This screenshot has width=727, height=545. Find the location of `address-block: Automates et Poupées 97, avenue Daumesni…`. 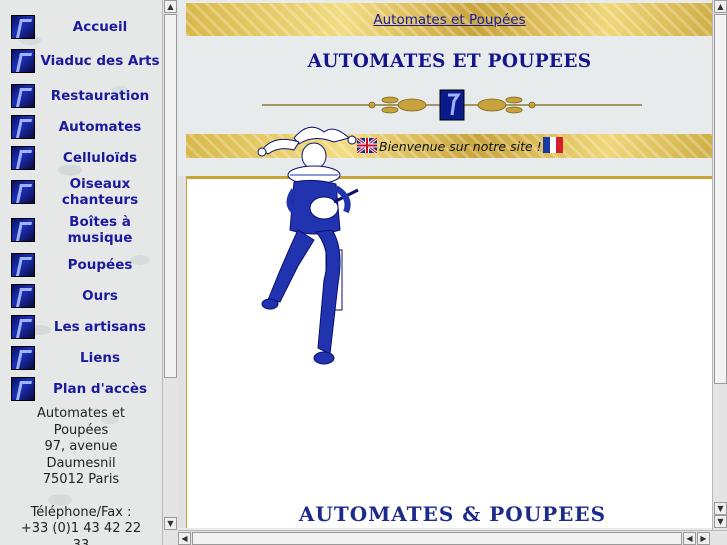

address-block: Automates et Poupées 97, avenue Daumesni… is located at coordinates (81, 475).